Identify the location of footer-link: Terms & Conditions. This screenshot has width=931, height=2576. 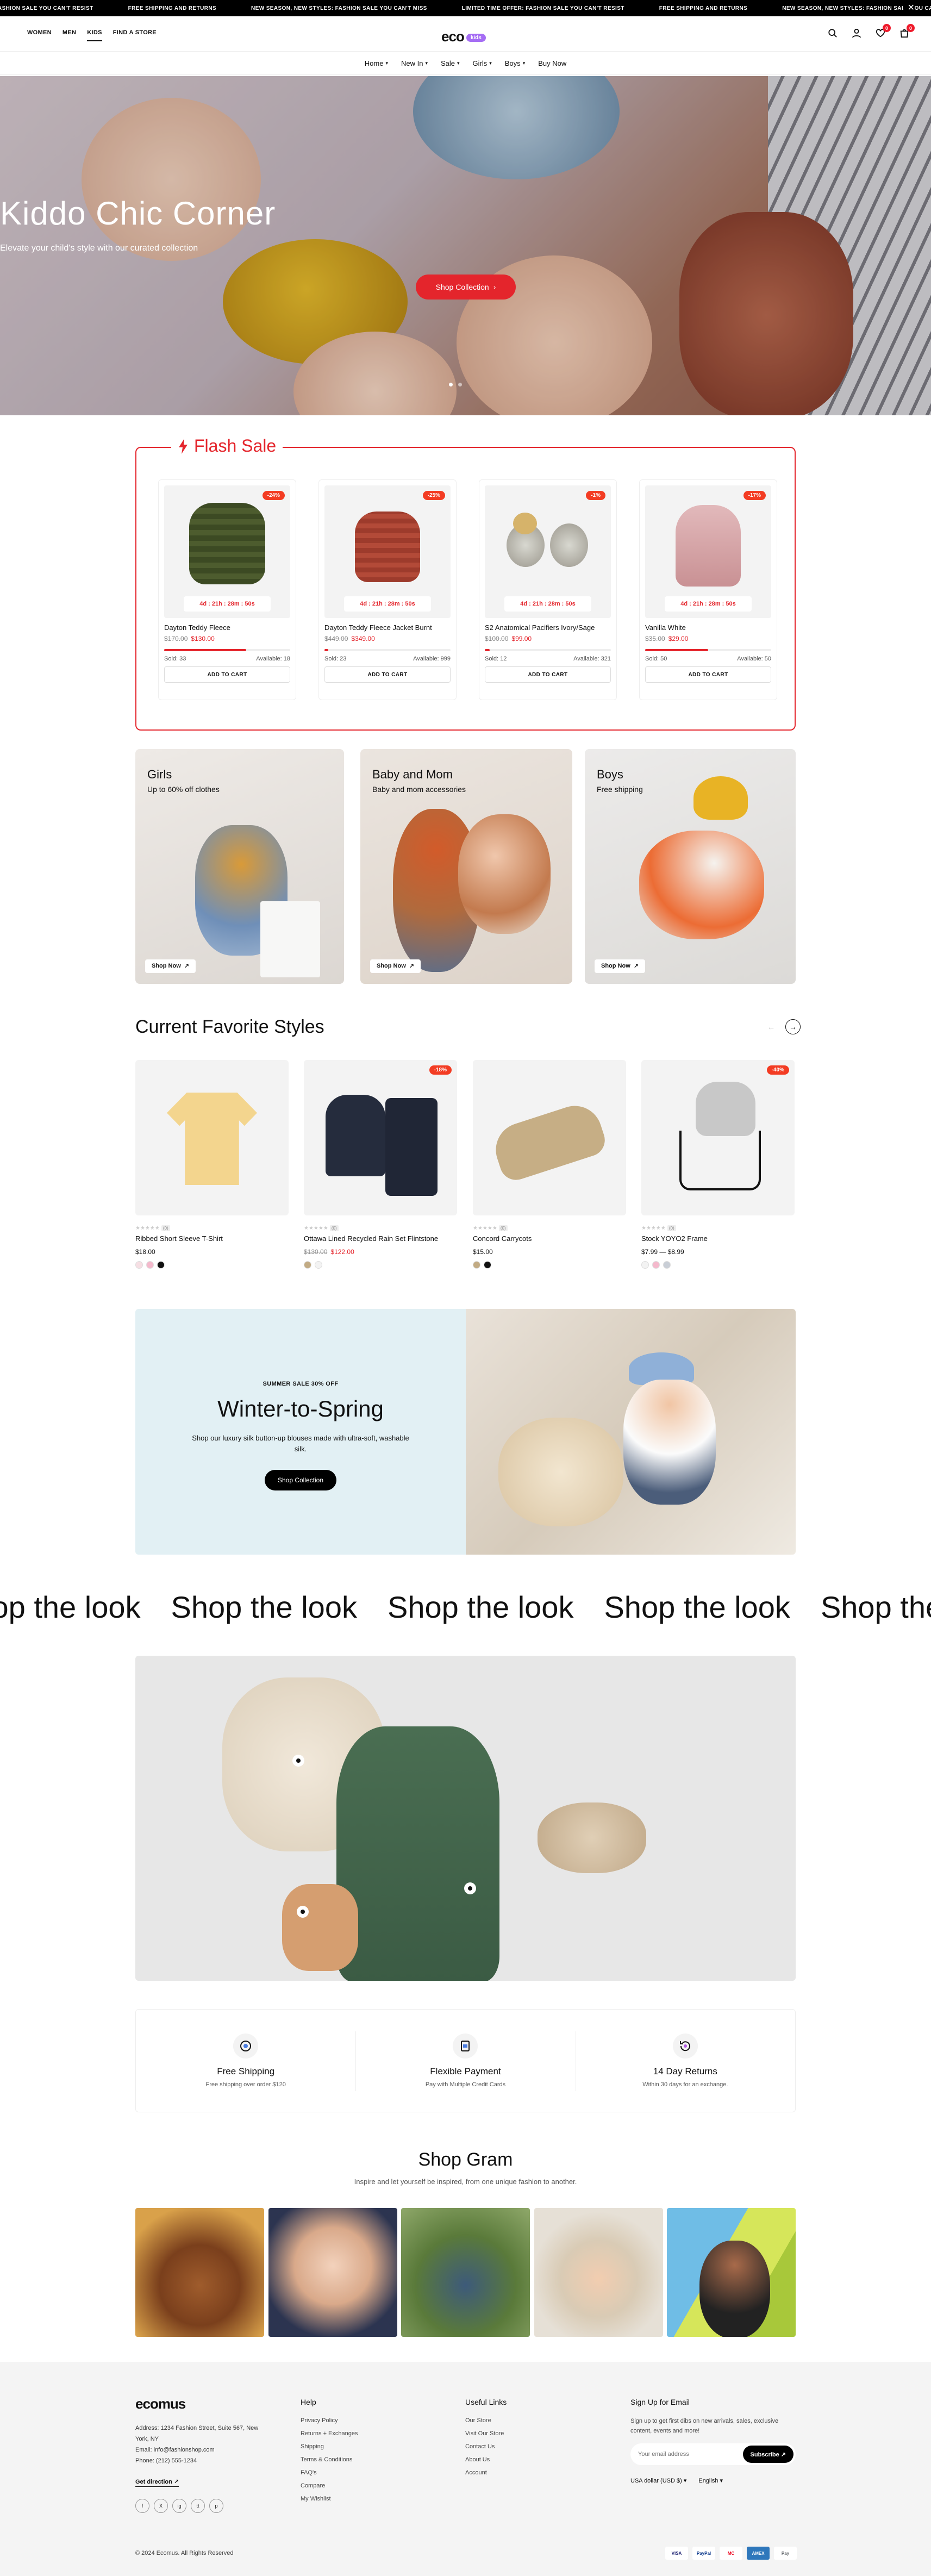
(329, 2460).